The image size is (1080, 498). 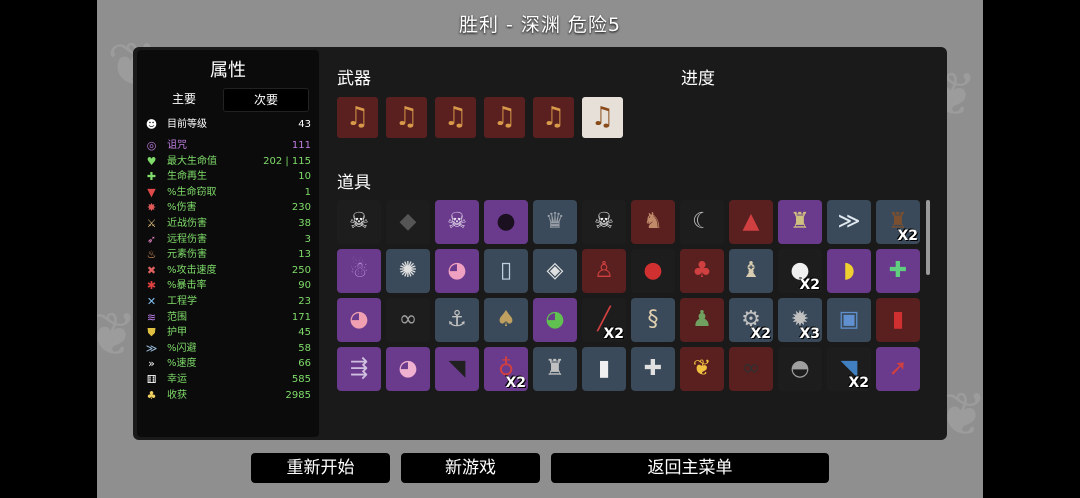 I want to click on fishing-hook-icon: ⚓, so click(x=457, y=319).